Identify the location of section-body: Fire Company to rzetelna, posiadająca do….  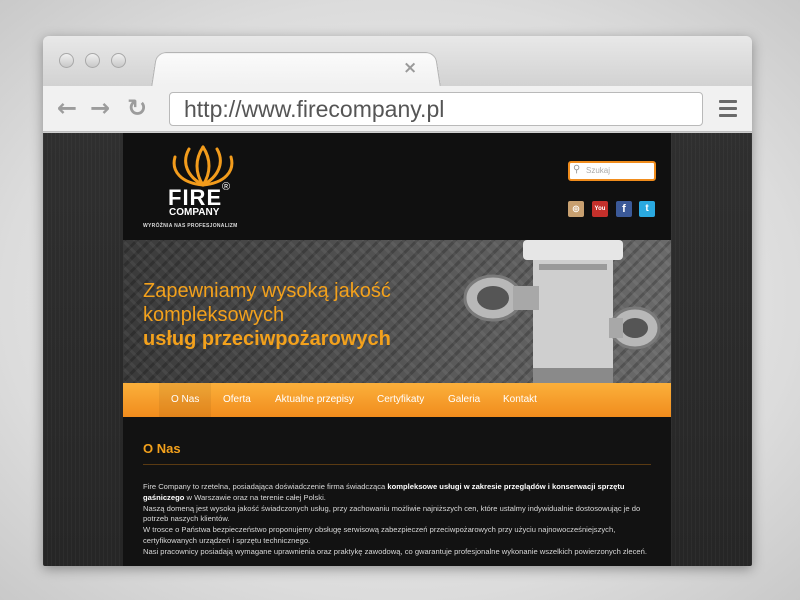
(397, 520).